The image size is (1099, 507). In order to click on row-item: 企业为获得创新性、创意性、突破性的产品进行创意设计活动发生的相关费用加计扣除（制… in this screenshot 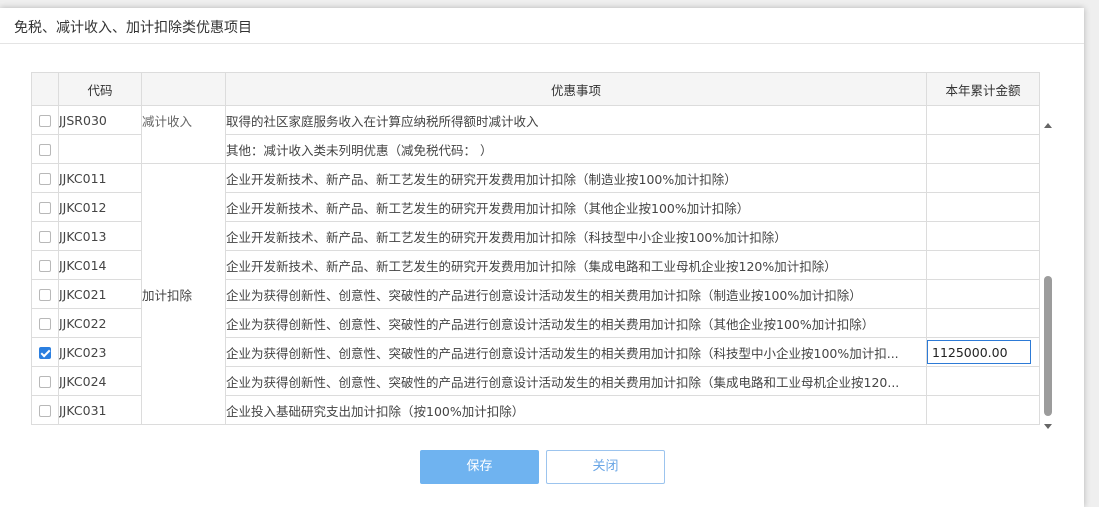, I will do `click(576, 294)`.